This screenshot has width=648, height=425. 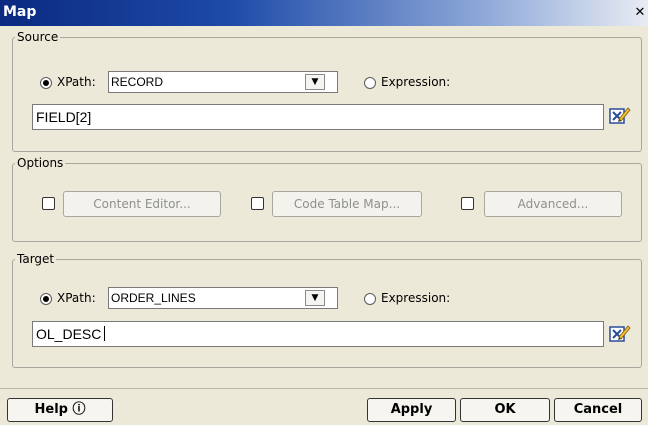 I want to click on cancel-button: Cancel, so click(x=598, y=410).